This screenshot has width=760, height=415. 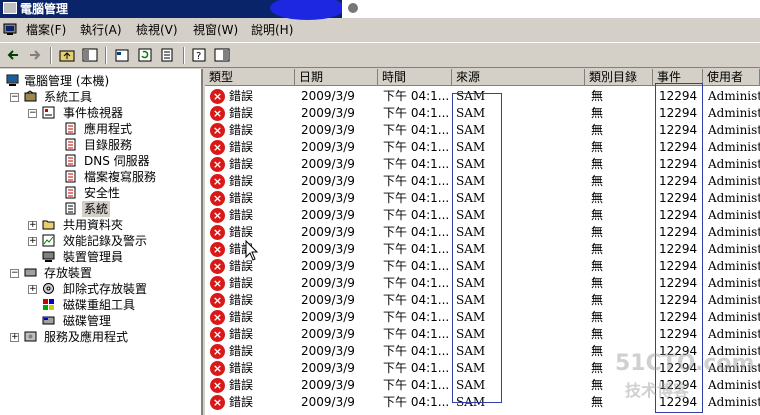 I want to click on menu-action: 執行(A), so click(x=101, y=30).